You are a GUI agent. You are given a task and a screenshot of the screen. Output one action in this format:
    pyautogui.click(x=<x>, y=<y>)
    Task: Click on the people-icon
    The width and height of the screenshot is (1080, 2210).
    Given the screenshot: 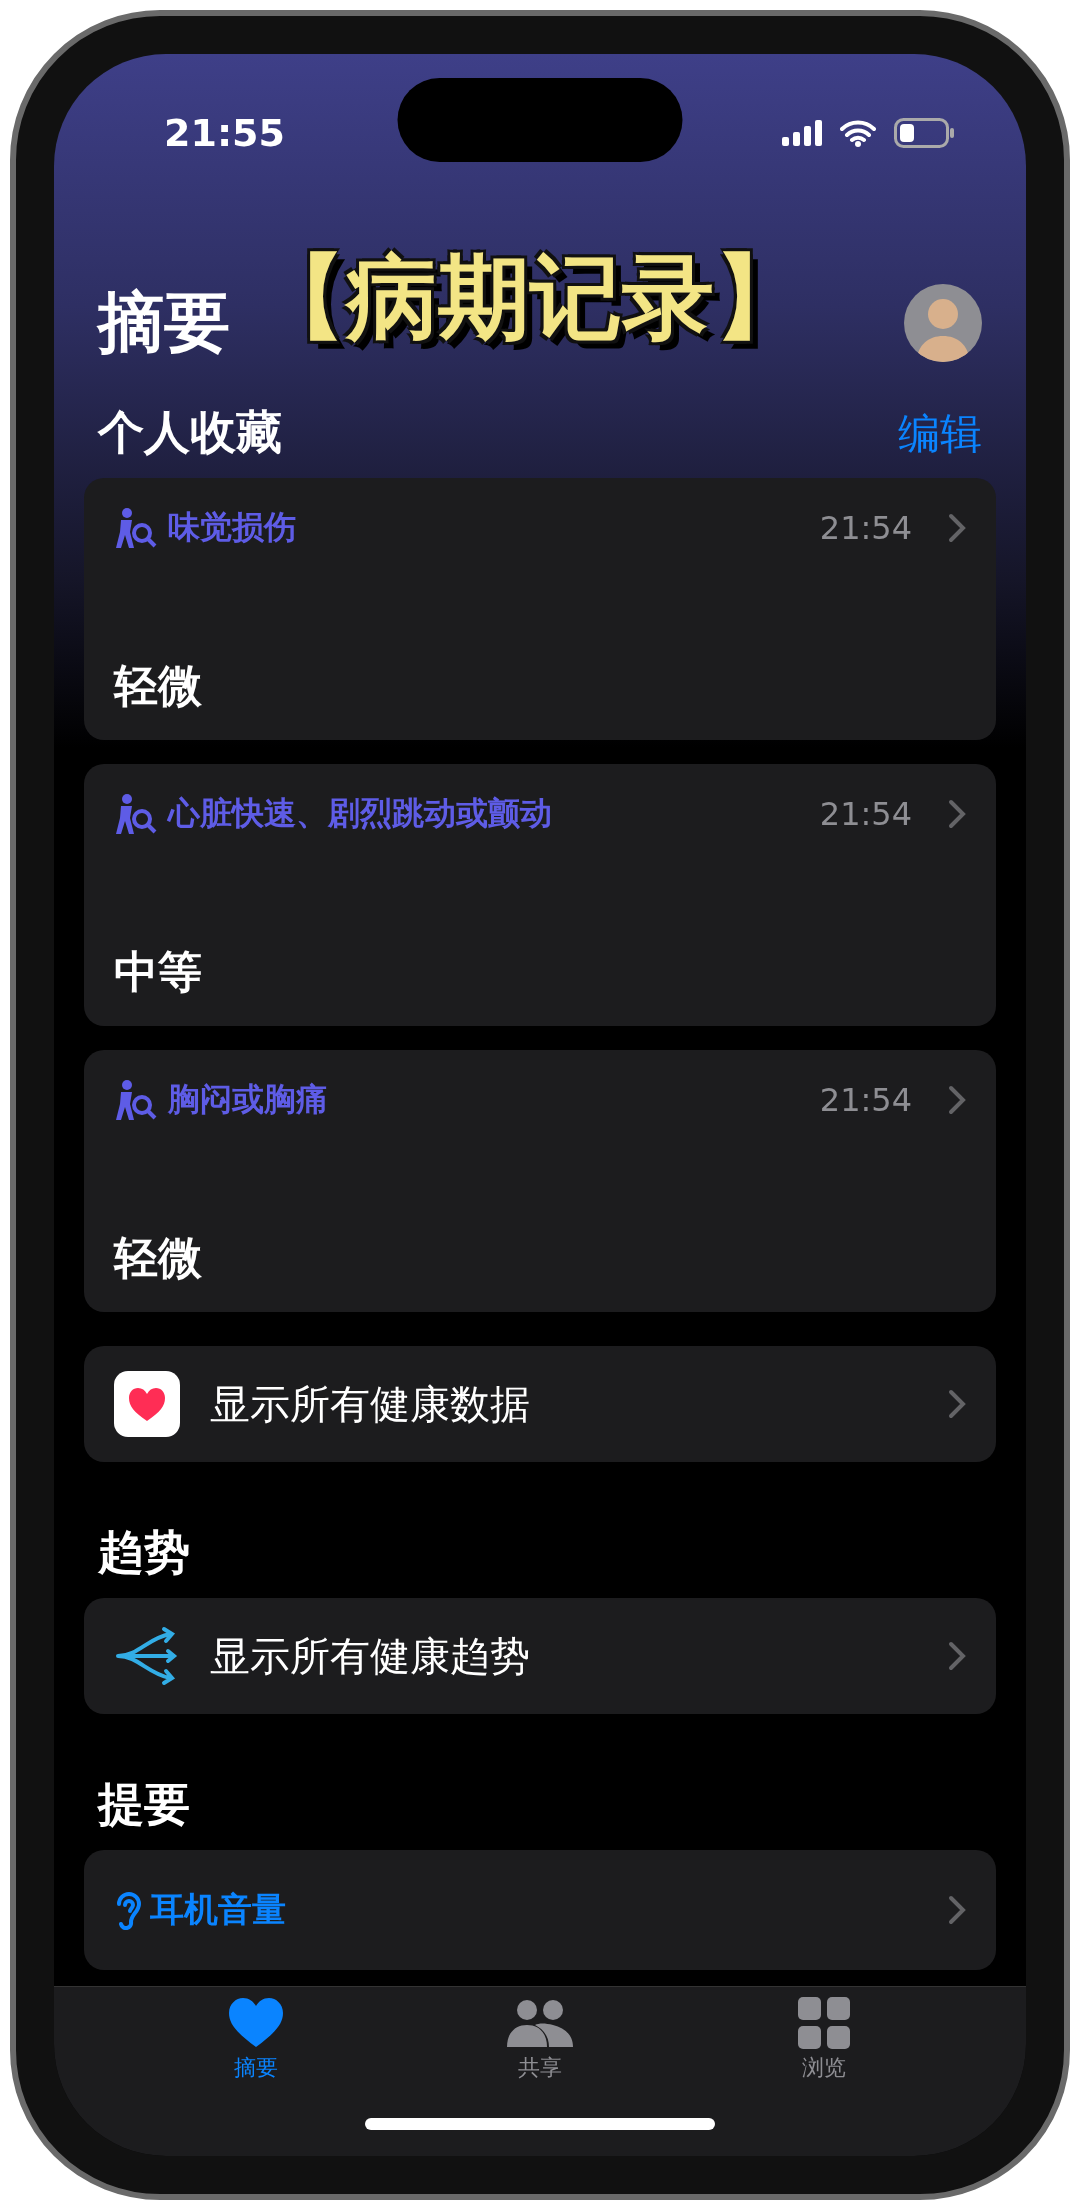 What is the action you would take?
    pyautogui.click(x=540, y=2023)
    